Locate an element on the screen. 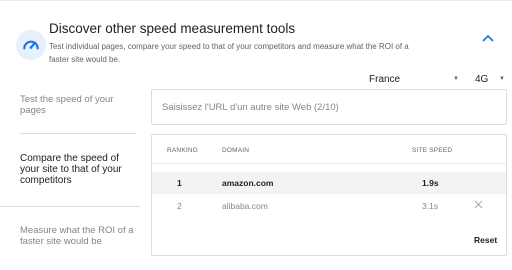 The width and height of the screenshot is (512, 270). url-field is located at coordinates (329, 107).